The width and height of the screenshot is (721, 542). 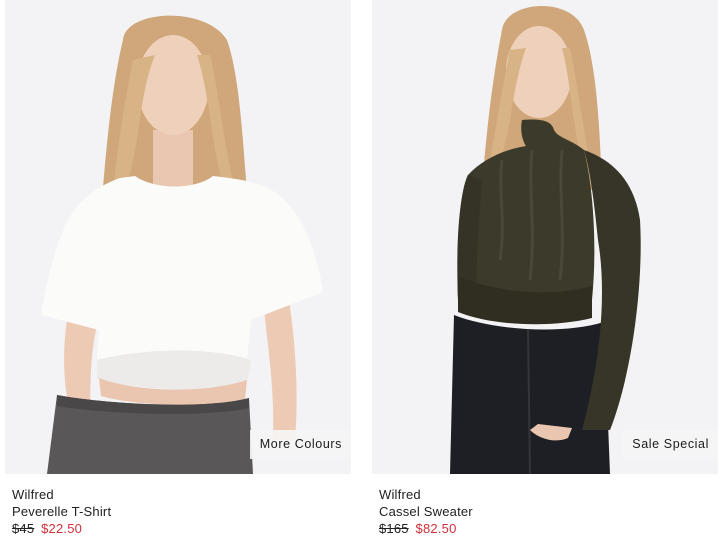 I want to click on product-badge: Sale Special, so click(x=670, y=444).